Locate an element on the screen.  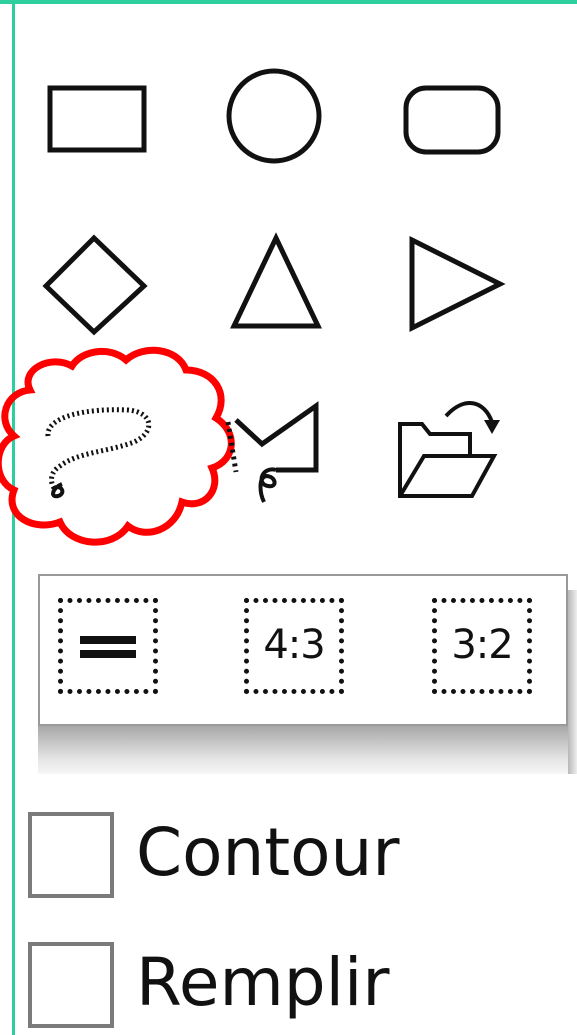
ellipse-tool-button is located at coordinates (276, 124).